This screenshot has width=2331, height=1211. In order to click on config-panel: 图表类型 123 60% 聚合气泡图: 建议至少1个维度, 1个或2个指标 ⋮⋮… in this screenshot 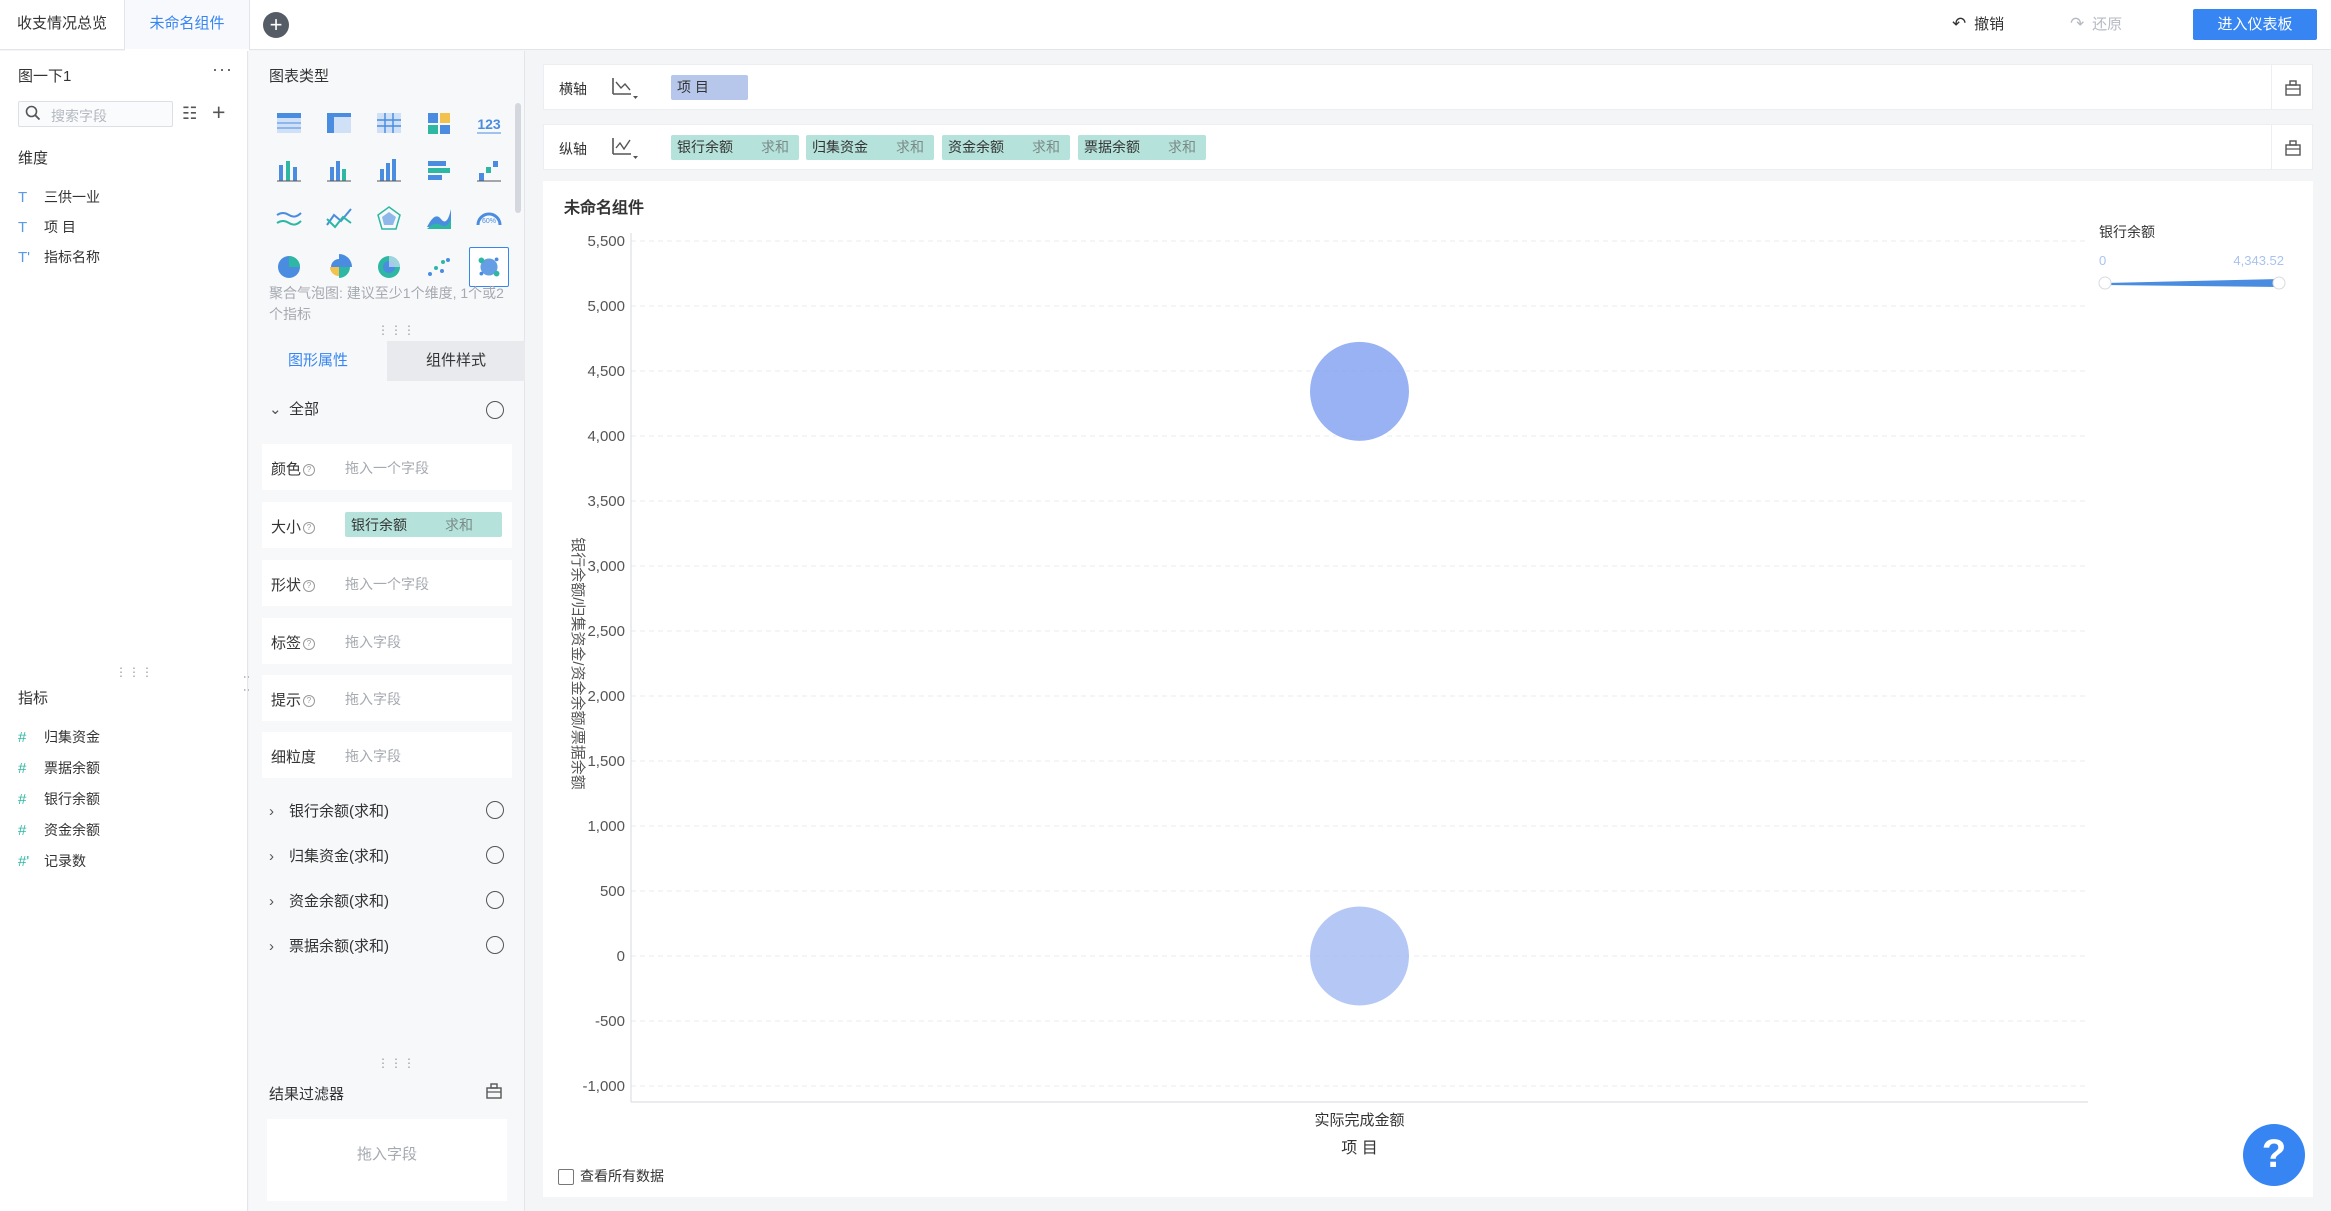, I will do `click(387, 631)`.